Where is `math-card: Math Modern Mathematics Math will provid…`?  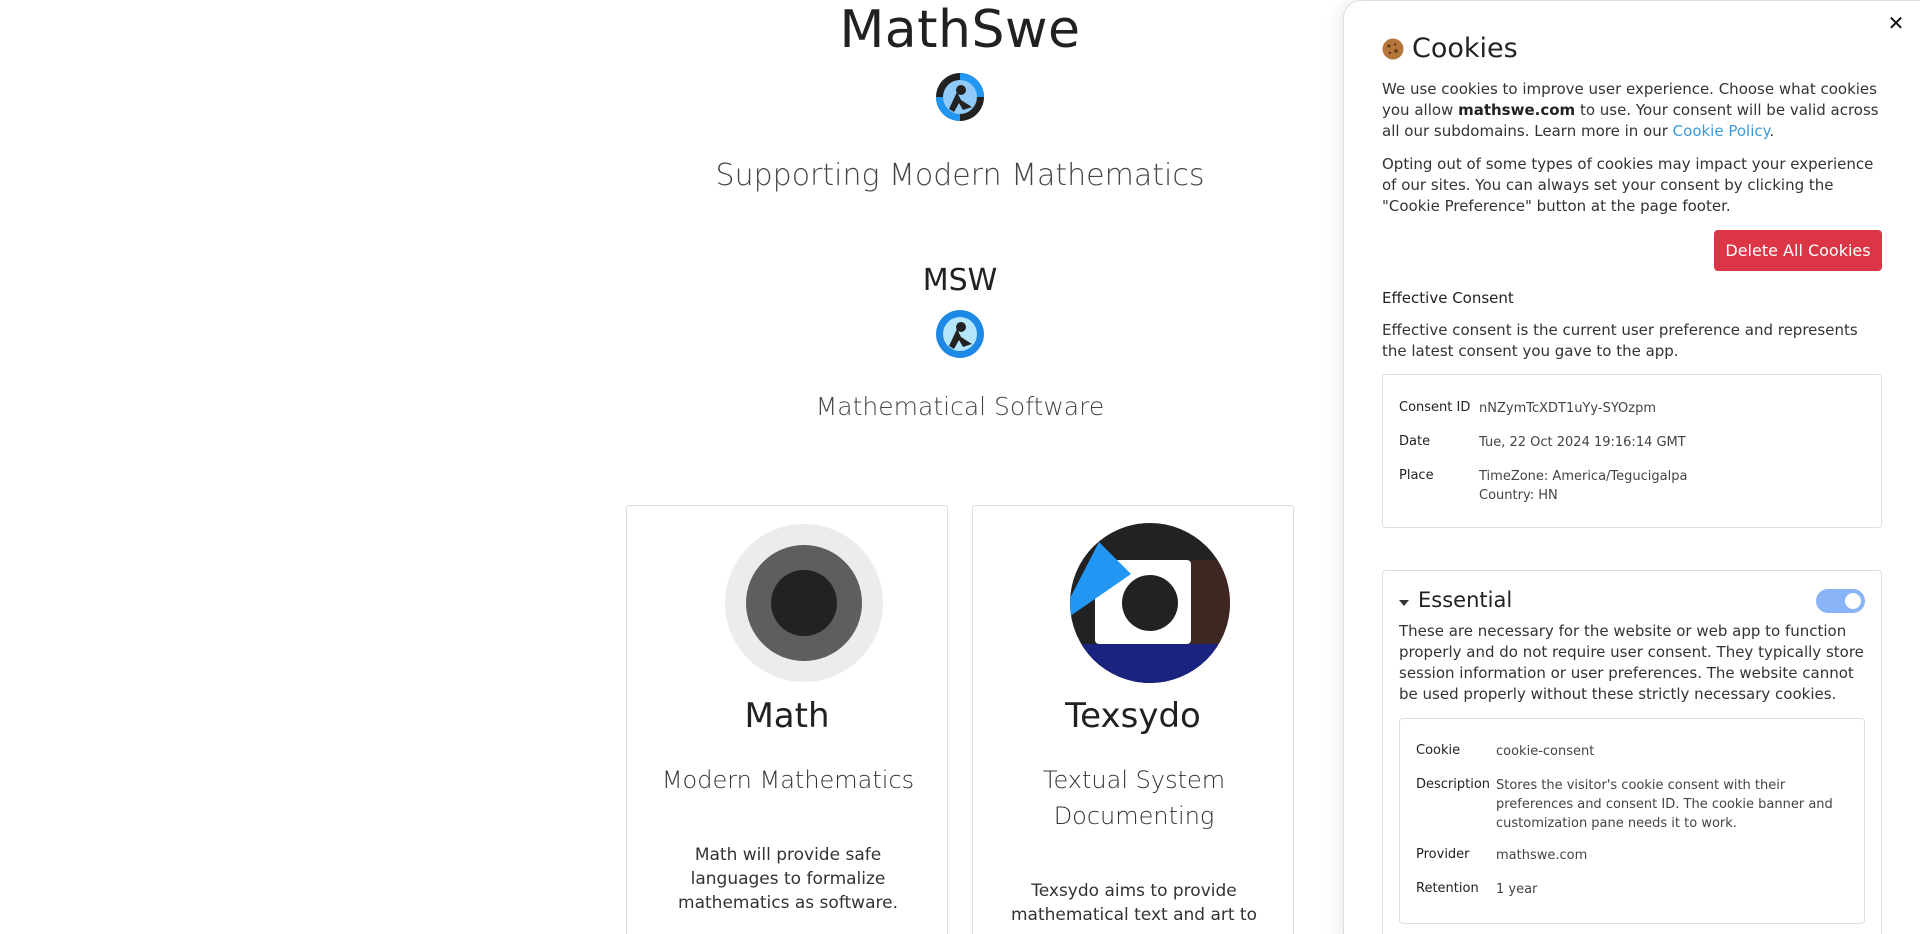 math-card: Math Modern Mathematics Math will provid… is located at coordinates (787, 719).